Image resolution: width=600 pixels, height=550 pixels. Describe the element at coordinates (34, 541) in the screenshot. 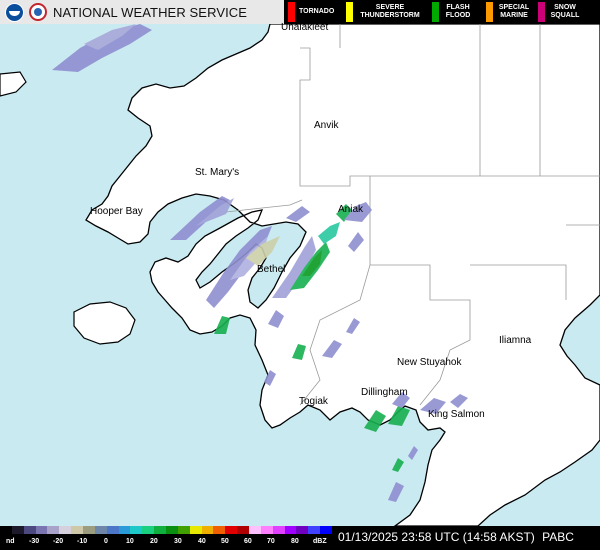

I see `scale-label: -30` at that location.